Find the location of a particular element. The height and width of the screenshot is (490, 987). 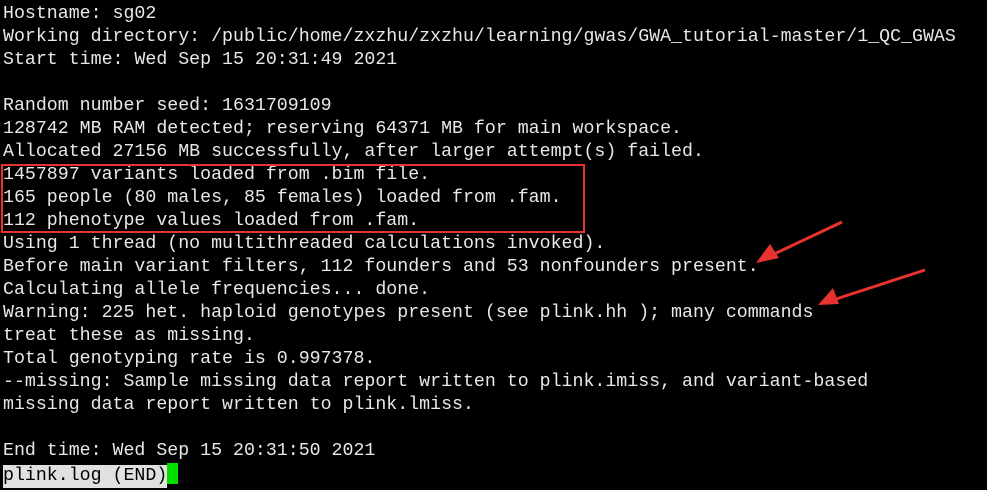

annotation-arrows is located at coordinates (841, 262).